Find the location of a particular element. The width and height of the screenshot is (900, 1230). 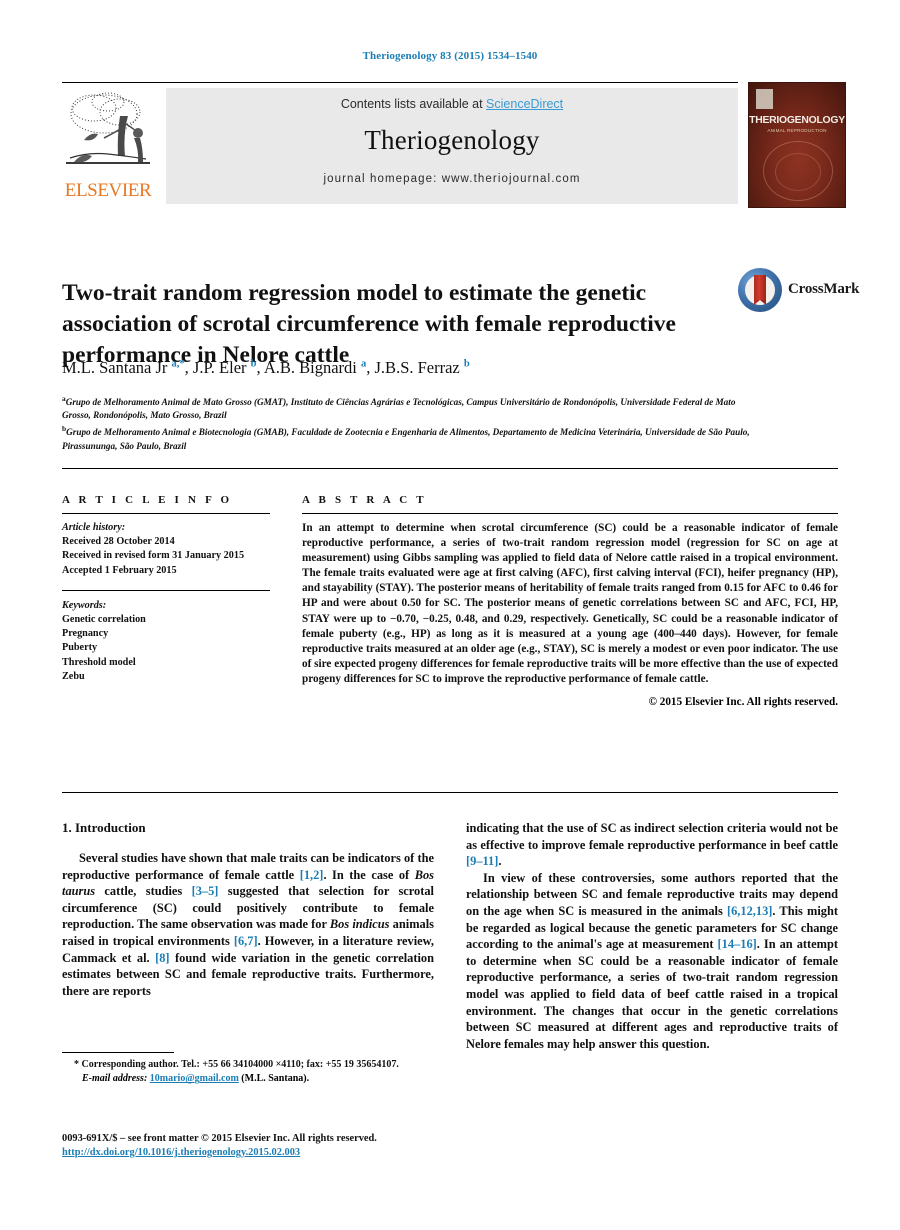

cover-title: THERIOGENOLOGY is located at coordinates (797, 120).